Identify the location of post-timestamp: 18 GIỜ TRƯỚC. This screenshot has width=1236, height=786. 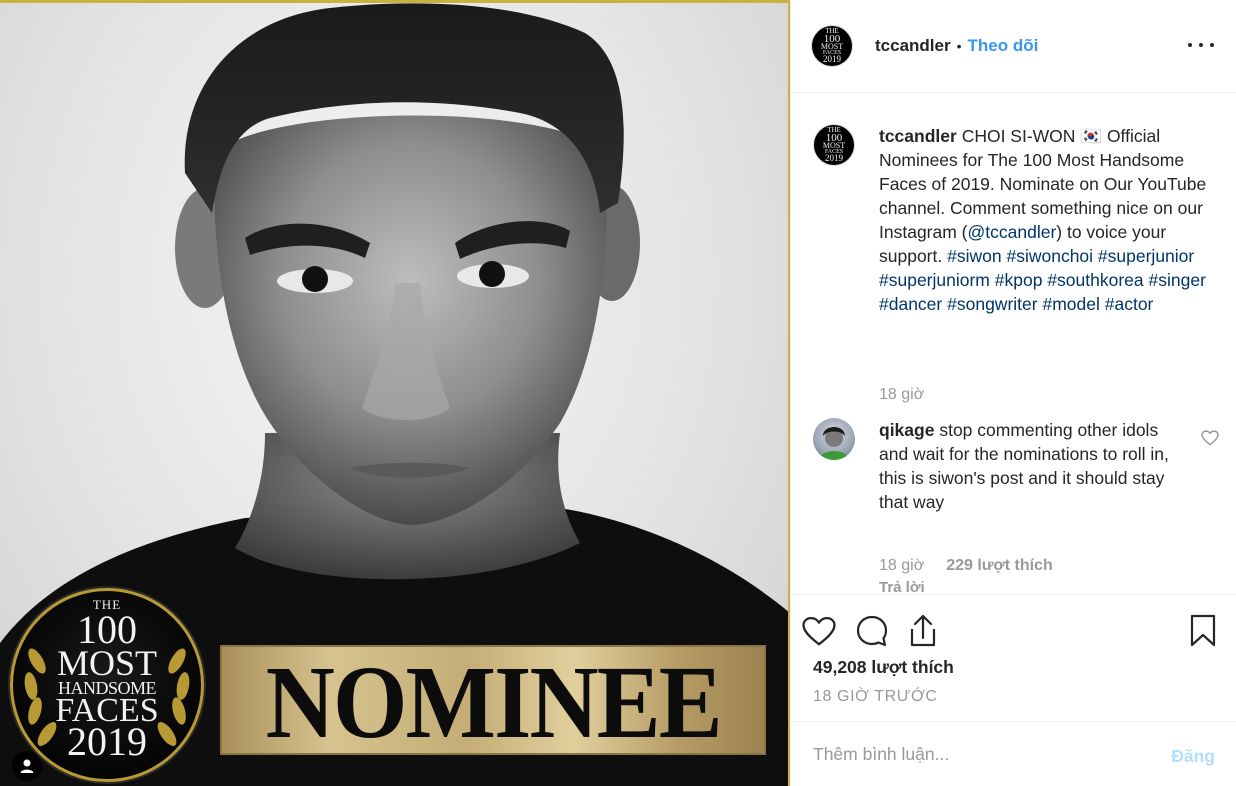
(875, 697).